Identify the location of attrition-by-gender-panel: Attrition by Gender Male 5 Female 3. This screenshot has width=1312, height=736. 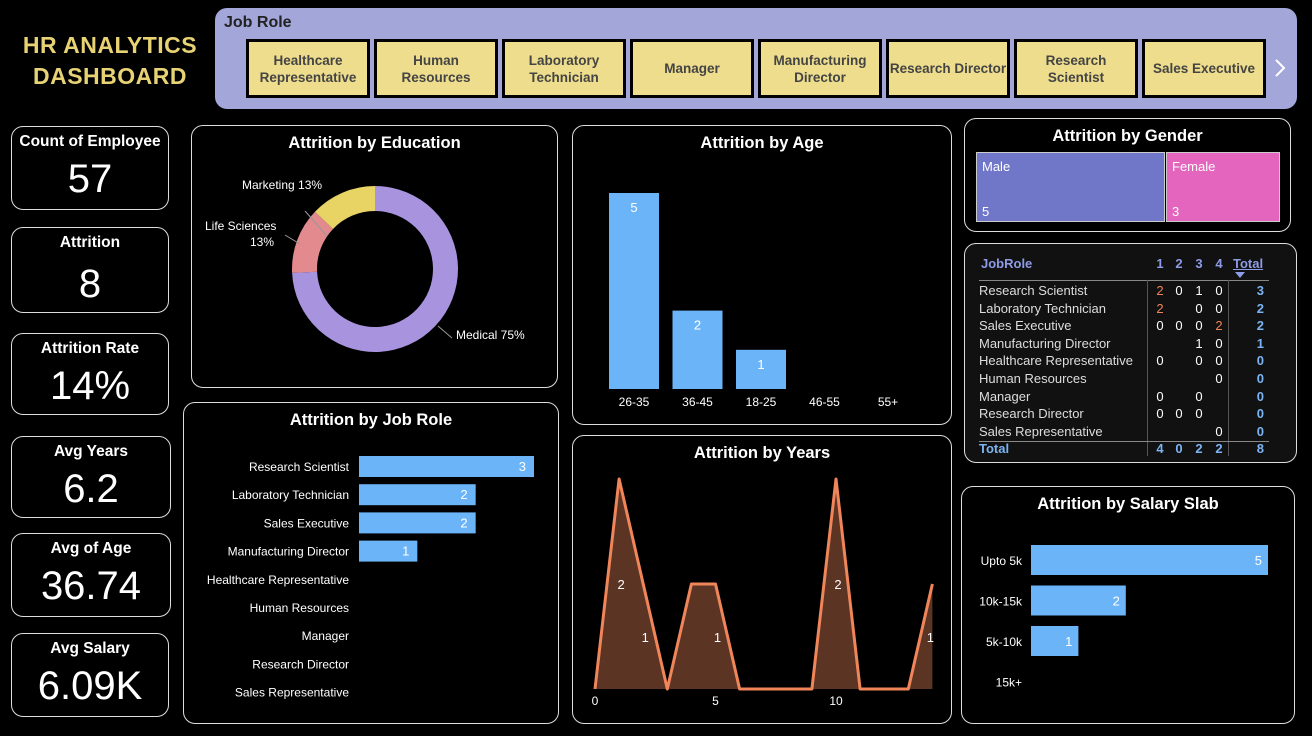
(1127, 175).